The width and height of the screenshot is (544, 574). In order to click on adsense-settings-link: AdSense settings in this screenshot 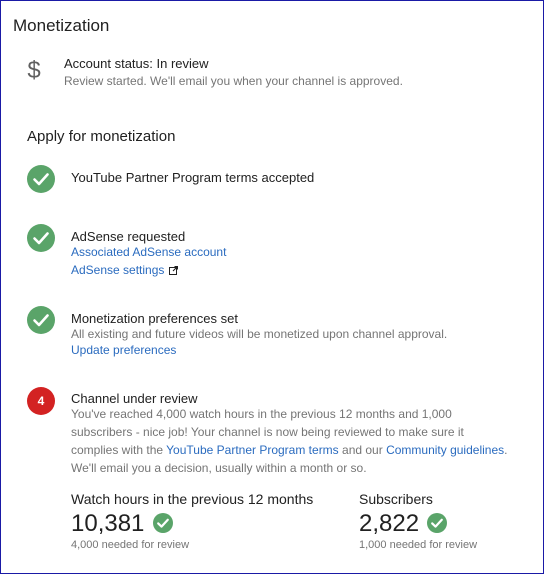, I will do `click(125, 270)`.